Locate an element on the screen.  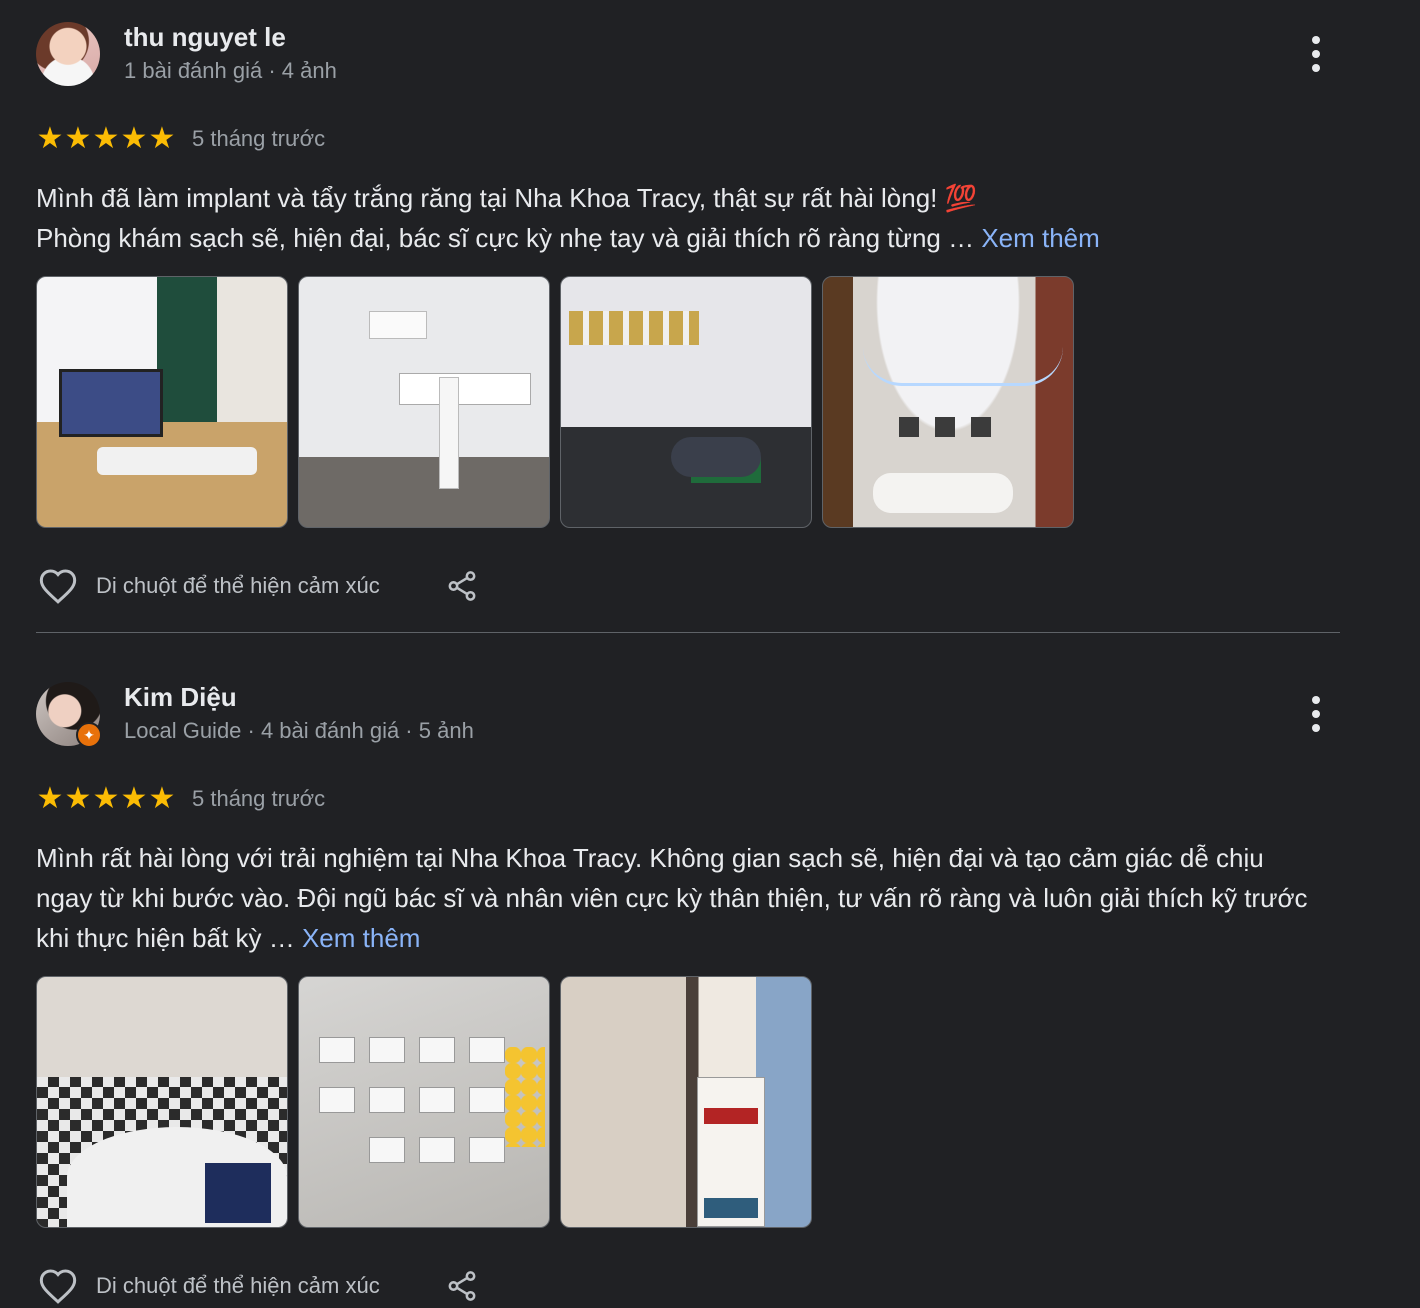
reviewer-meta: 1 bài đánh giá · 4 ảnh is located at coordinates (230, 70).